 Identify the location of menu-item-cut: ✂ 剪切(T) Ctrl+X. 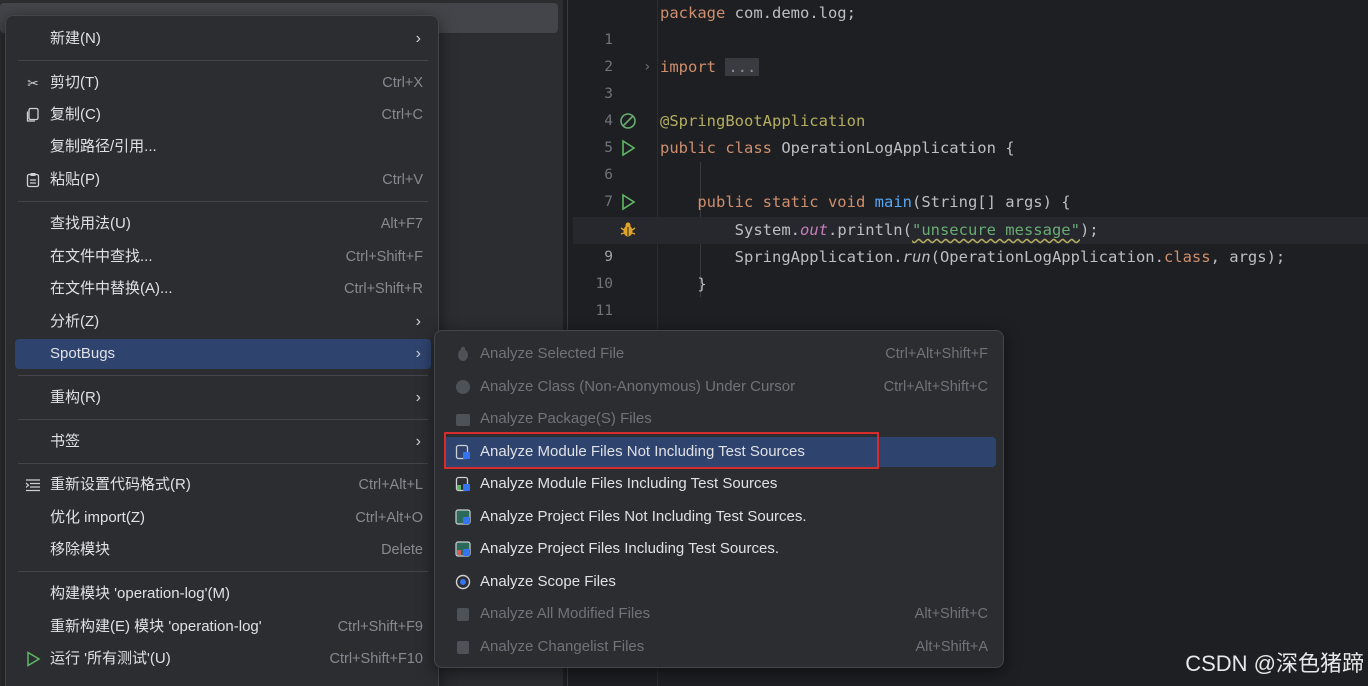
(223, 83).